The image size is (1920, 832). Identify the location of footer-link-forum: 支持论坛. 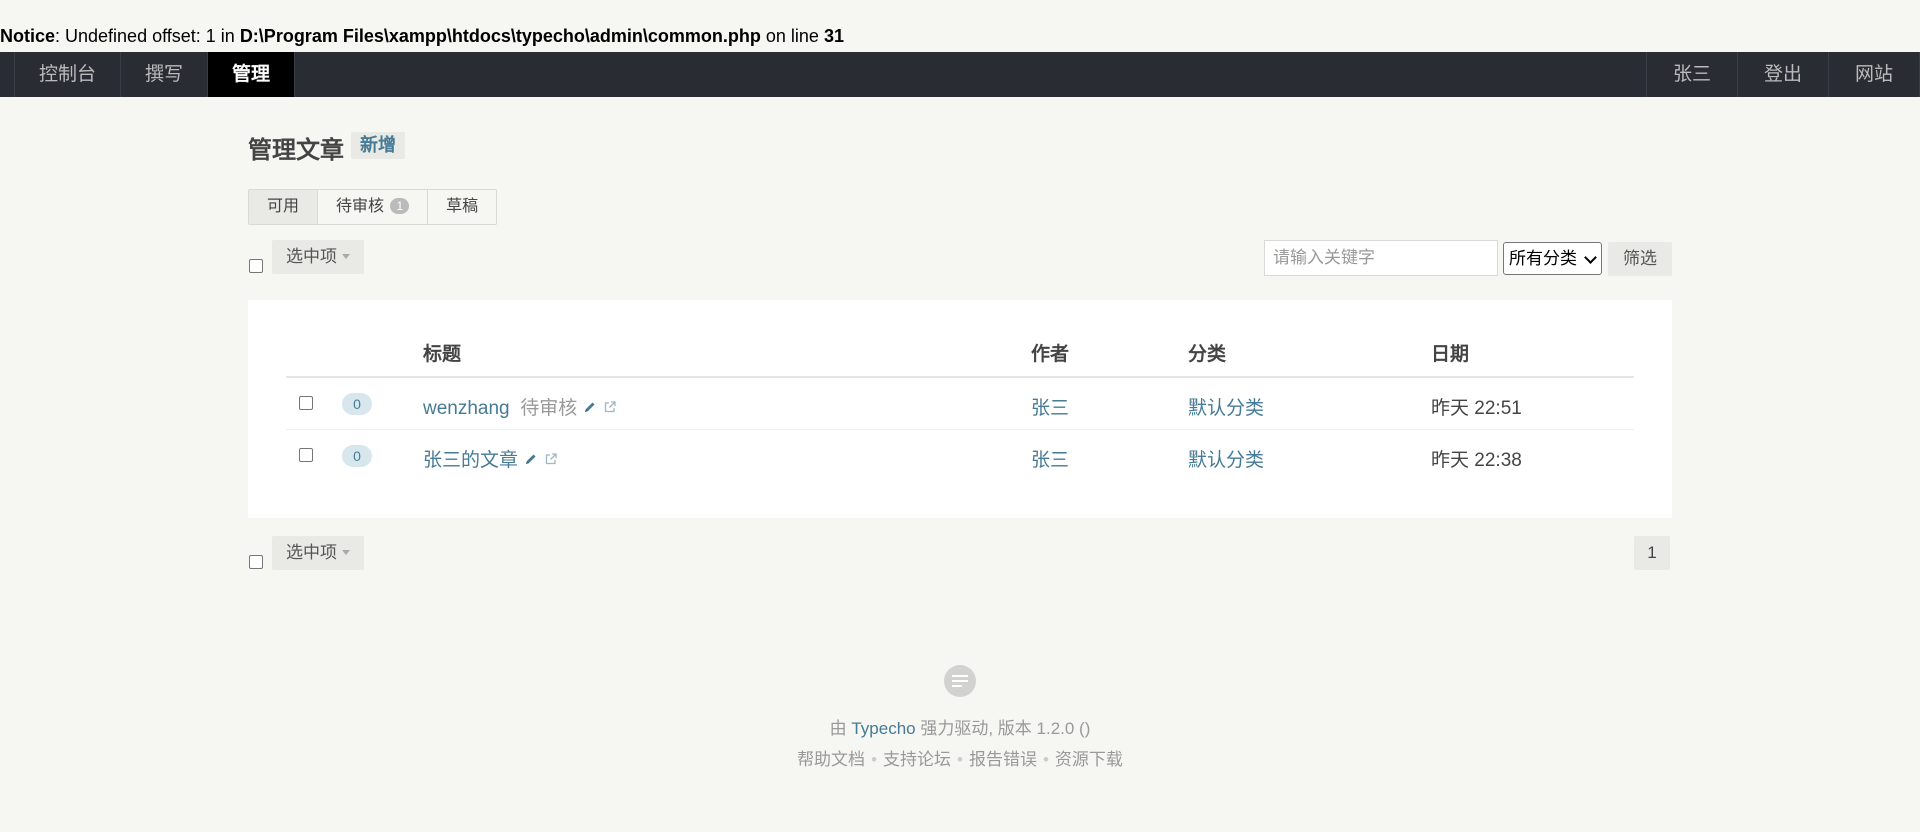
(917, 759).